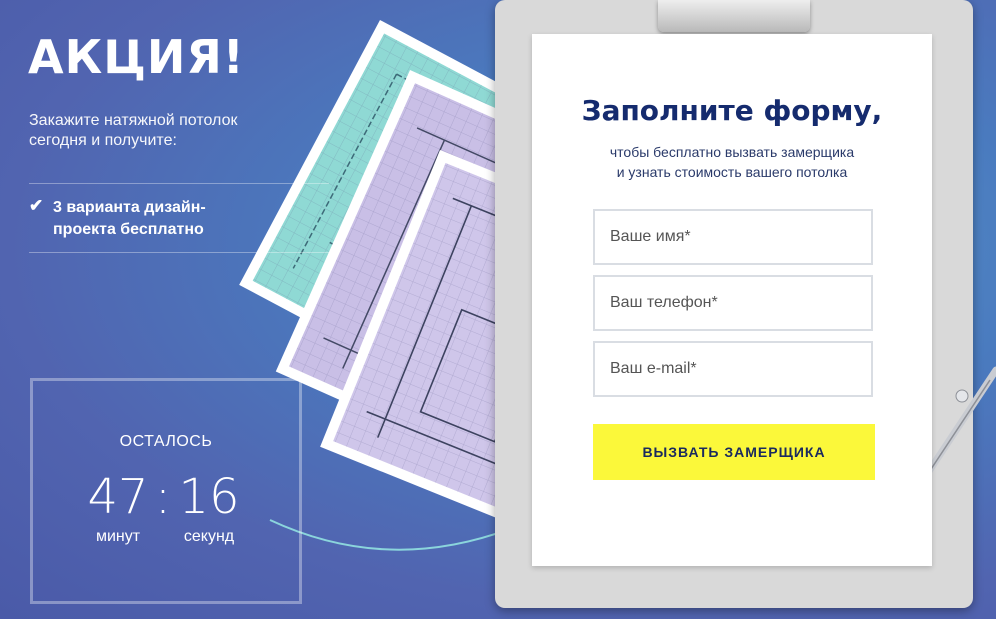 The image size is (996, 619). I want to click on call-measurer-button: ВЫЗВАТЬ ЗАМЕРЩИКА, so click(734, 452).